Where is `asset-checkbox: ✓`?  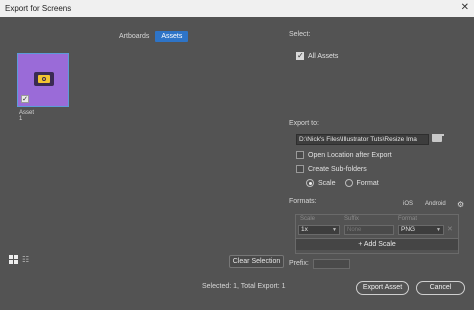
asset-checkbox: ✓ is located at coordinates (25, 99).